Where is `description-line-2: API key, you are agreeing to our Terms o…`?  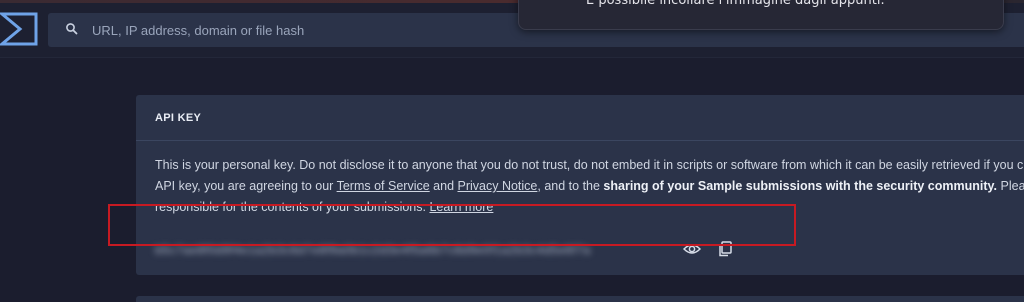 description-line-2: API key, you are agreeing to our Terms o… is located at coordinates (589, 186).